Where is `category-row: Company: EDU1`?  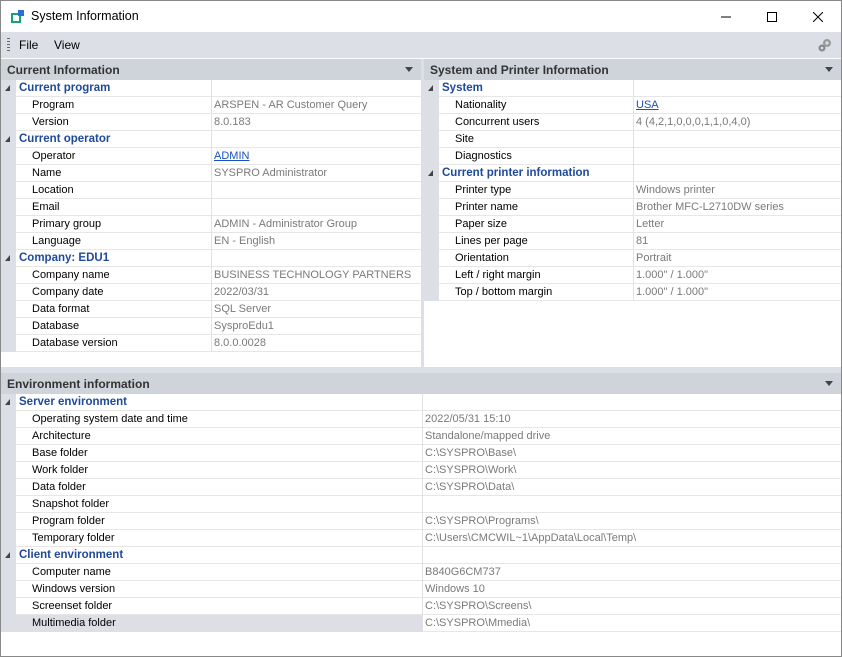
category-row: Company: EDU1 is located at coordinates (211, 258).